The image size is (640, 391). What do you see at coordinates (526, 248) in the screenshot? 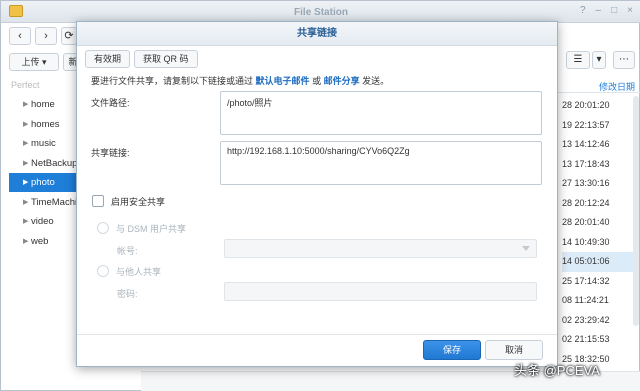
I see `chevron-down-icon` at bounding box center [526, 248].